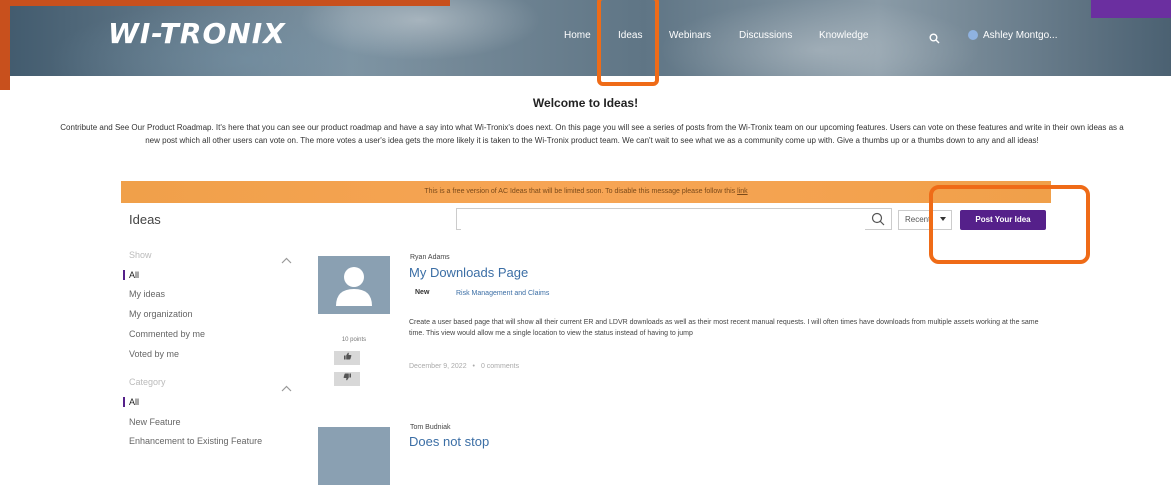  What do you see at coordinates (347, 358) in the screenshot?
I see `thumbs-up-icon` at bounding box center [347, 358].